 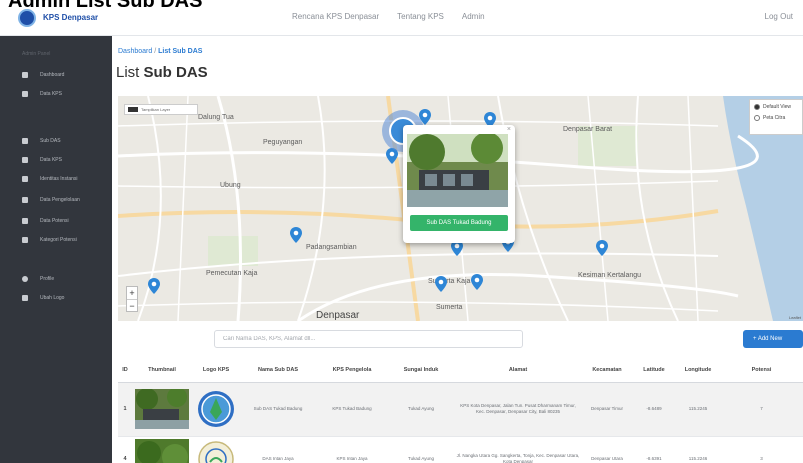 I want to click on basemap-control: Default View Peta Citra, so click(x=776, y=117).